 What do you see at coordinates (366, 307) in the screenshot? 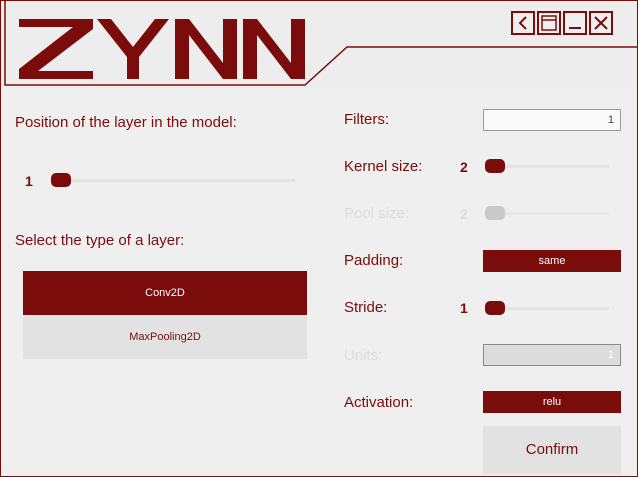
I see `stride-label: Stride:` at bounding box center [366, 307].